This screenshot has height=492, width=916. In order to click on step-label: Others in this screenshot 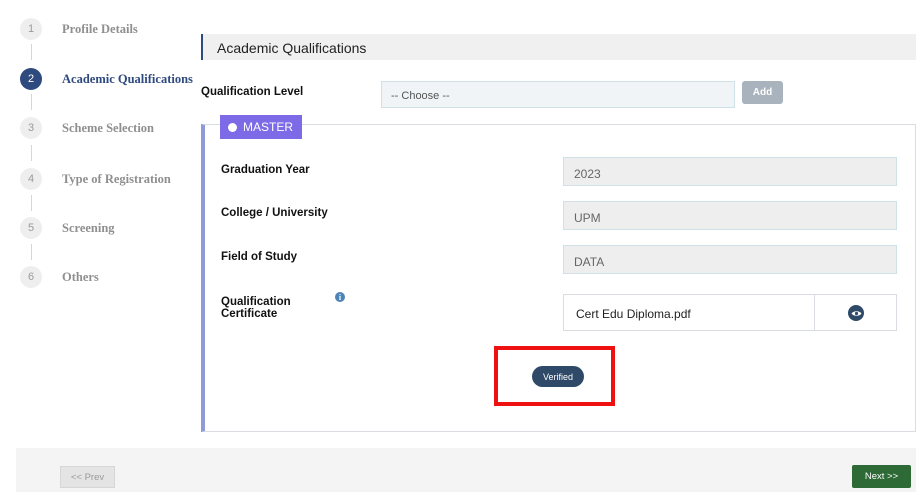, I will do `click(80, 276)`.